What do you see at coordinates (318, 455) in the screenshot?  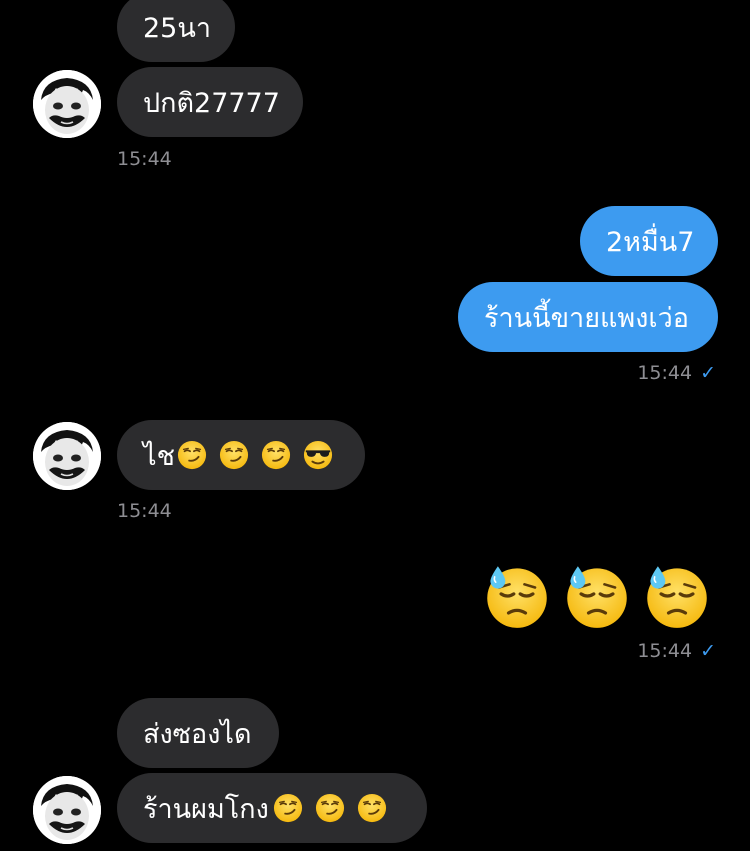 I see `sunglasses-emoji-icon` at bounding box center [318, 455].